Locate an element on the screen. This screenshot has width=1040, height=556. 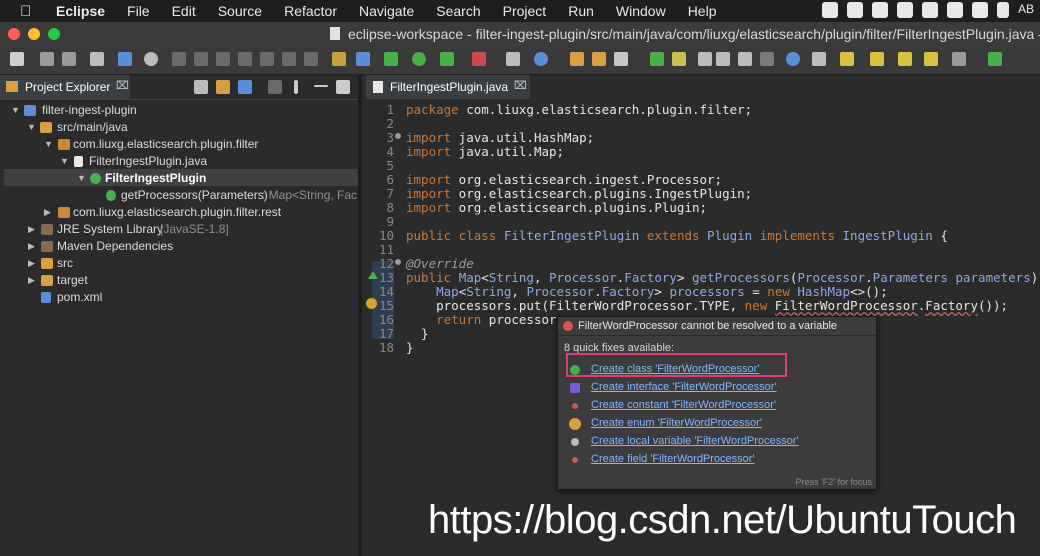
tree-item-pom: pom.xml is located at coordinates (179, 297).